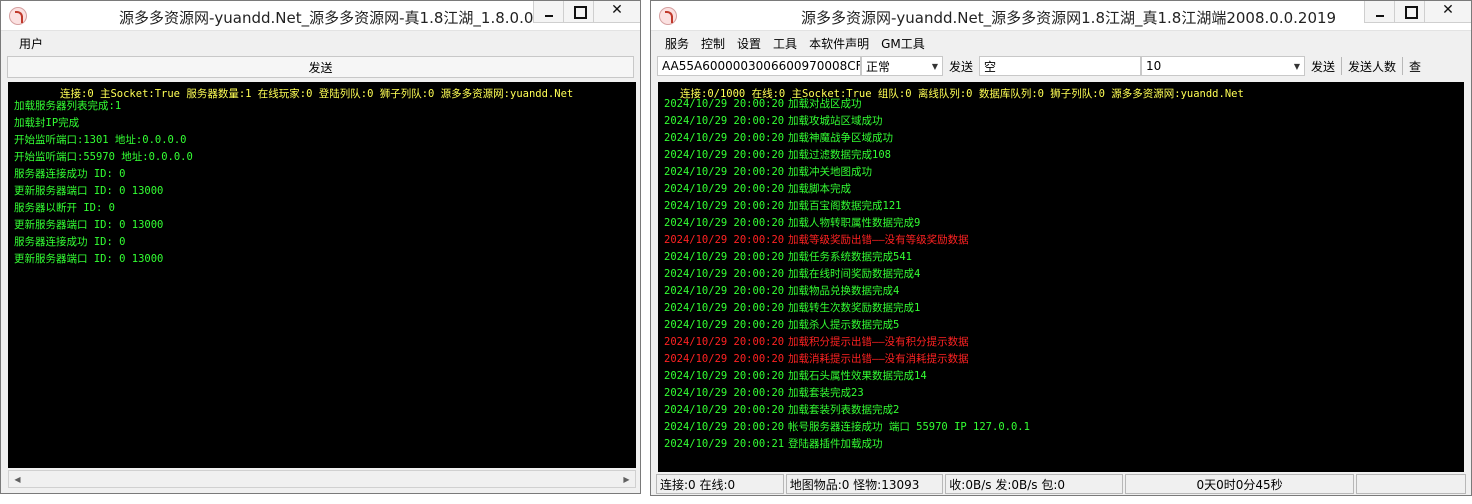  What do you see at coordinates (844, 410) in the screenshot?
I see `log-message: 加载套装列表数据完成2` at bounding box center [844, 410].